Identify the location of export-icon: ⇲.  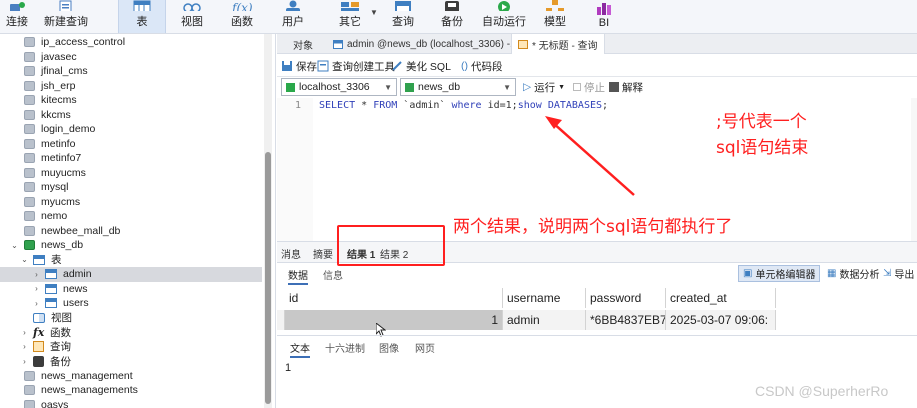
(887, 273).